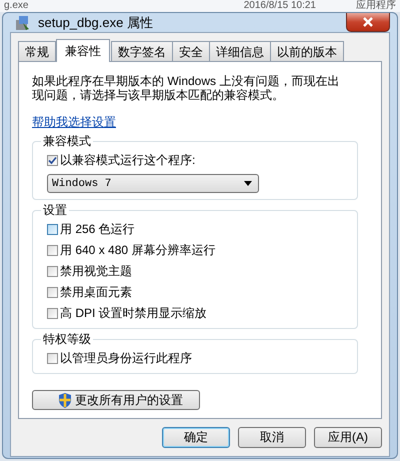  Describe the element at coordinates (67, 339) in the screenshot. I see `group-title: 特权等级` at that location.